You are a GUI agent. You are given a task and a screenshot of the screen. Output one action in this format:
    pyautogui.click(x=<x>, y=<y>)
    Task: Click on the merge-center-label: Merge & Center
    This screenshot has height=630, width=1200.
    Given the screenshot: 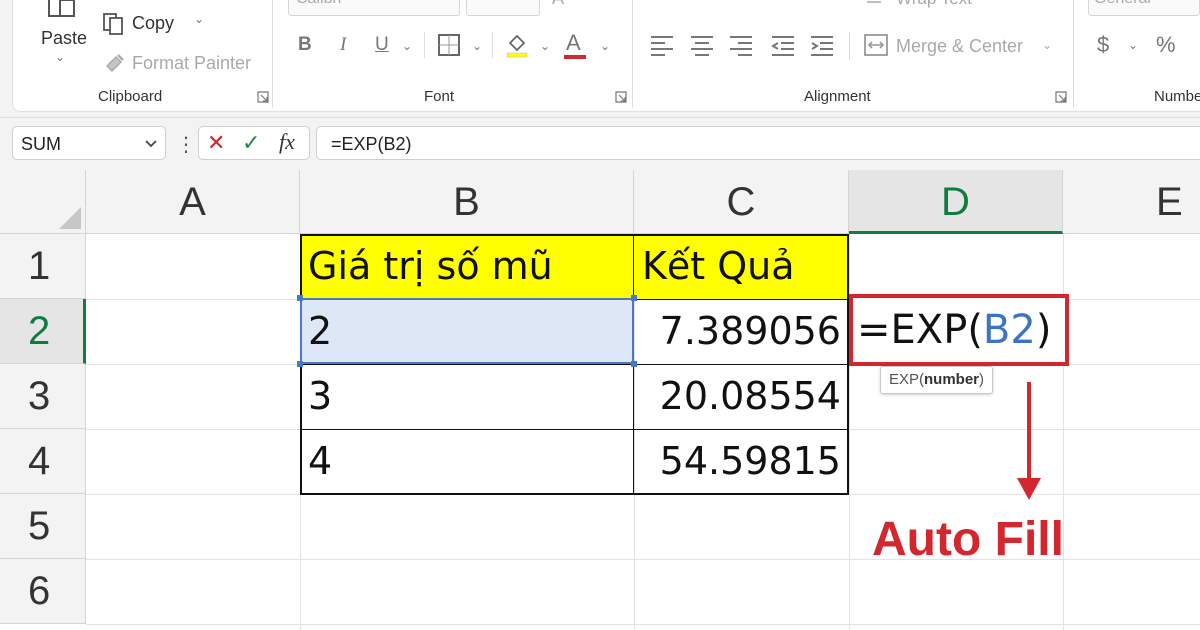 What is the action you would take?
    pyautogui.click(x=959, y=46)
    